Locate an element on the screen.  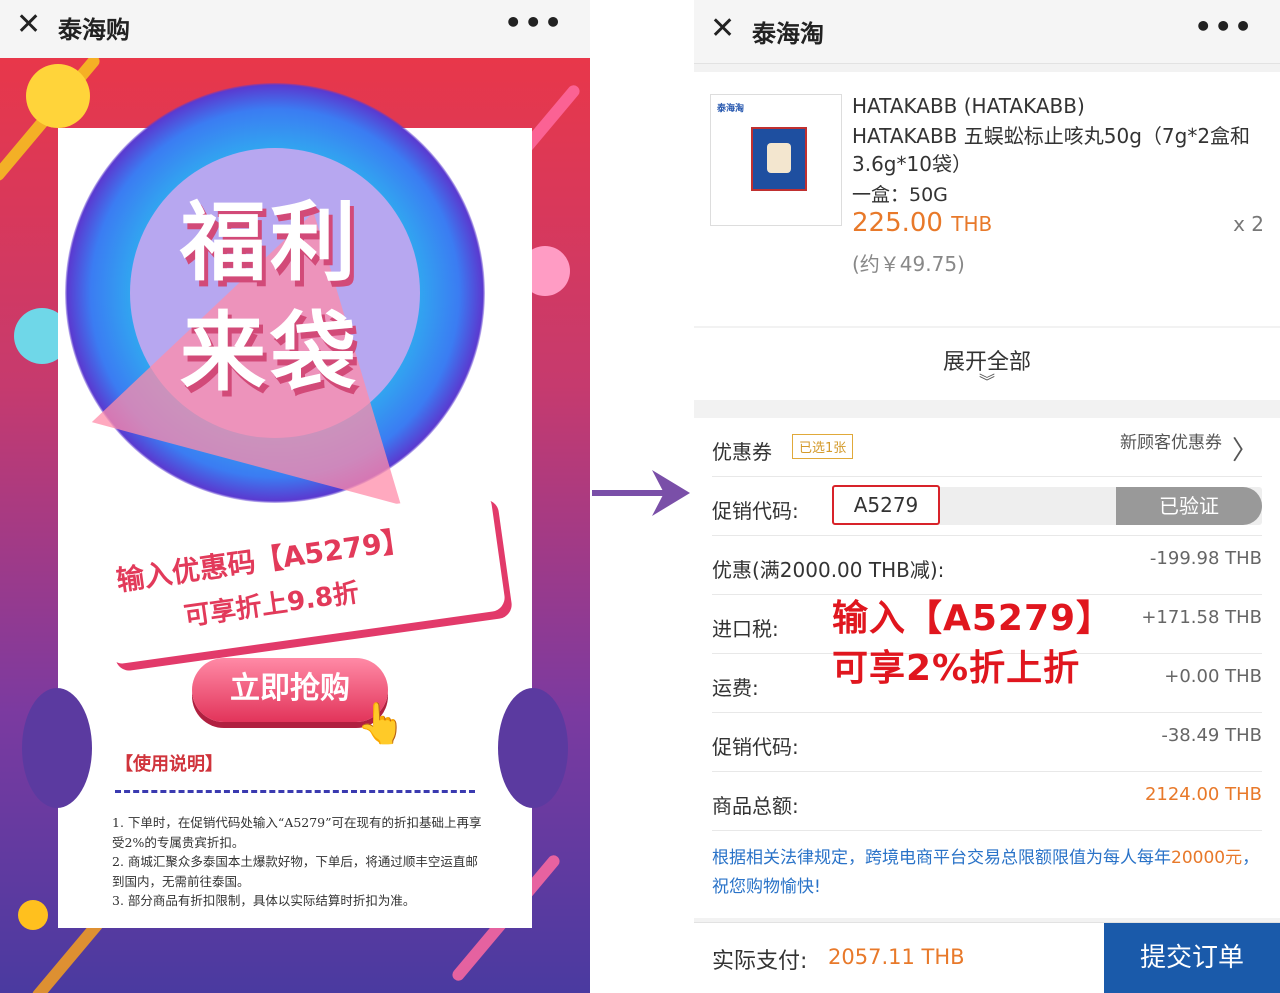
promo-code-row: 促销代码: A5279 已验证 is located at coordinates (987, 506).